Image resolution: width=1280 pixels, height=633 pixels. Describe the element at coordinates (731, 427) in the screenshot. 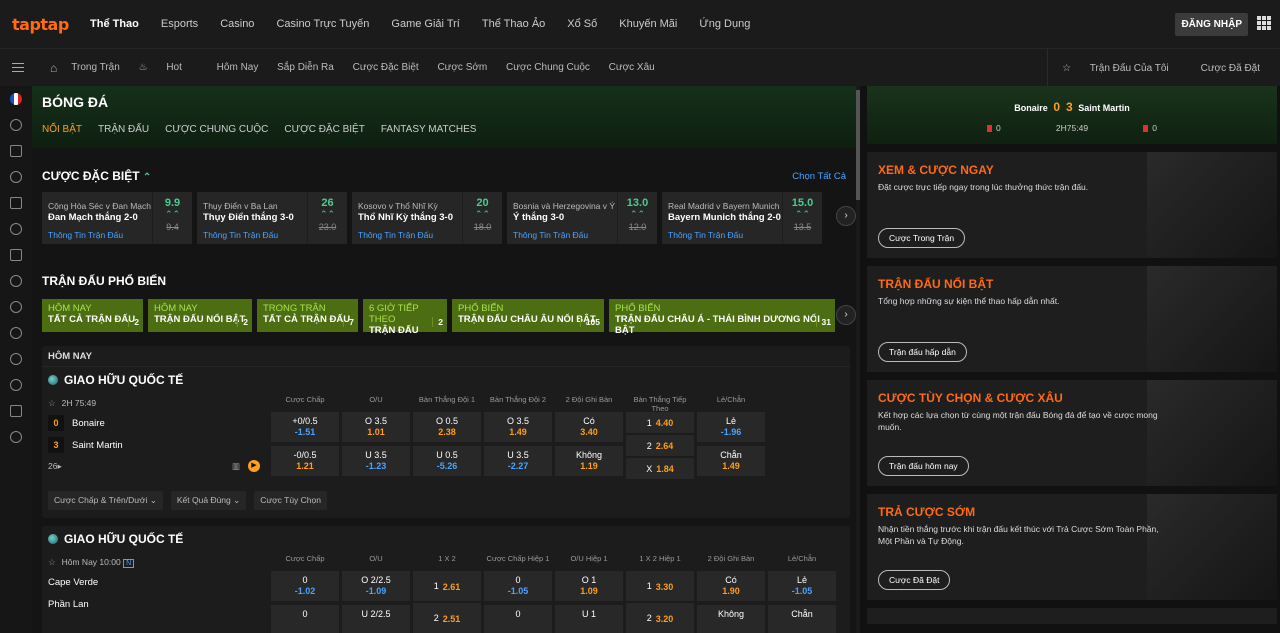

I see `odds-cell: Lẻ -1.96` at that location.